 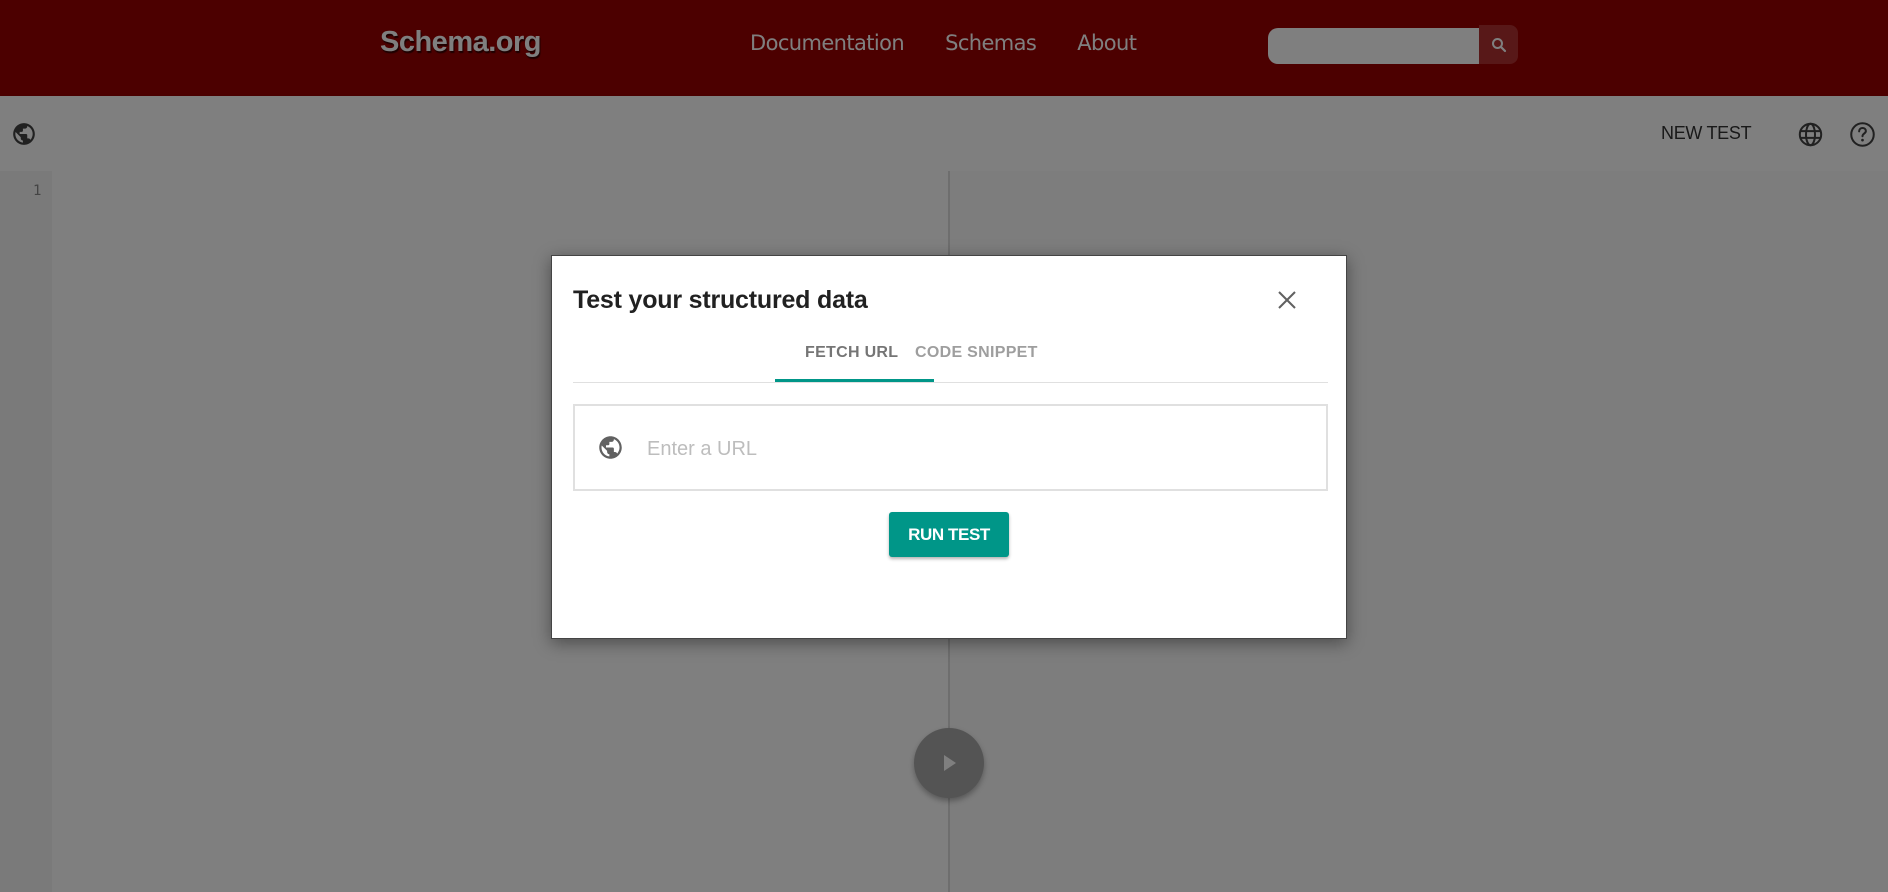 What do you see at coordinates (720, 300) in the screenshot?
I see `dialog-title: Test your structured data` at bounding box center [720, 300].